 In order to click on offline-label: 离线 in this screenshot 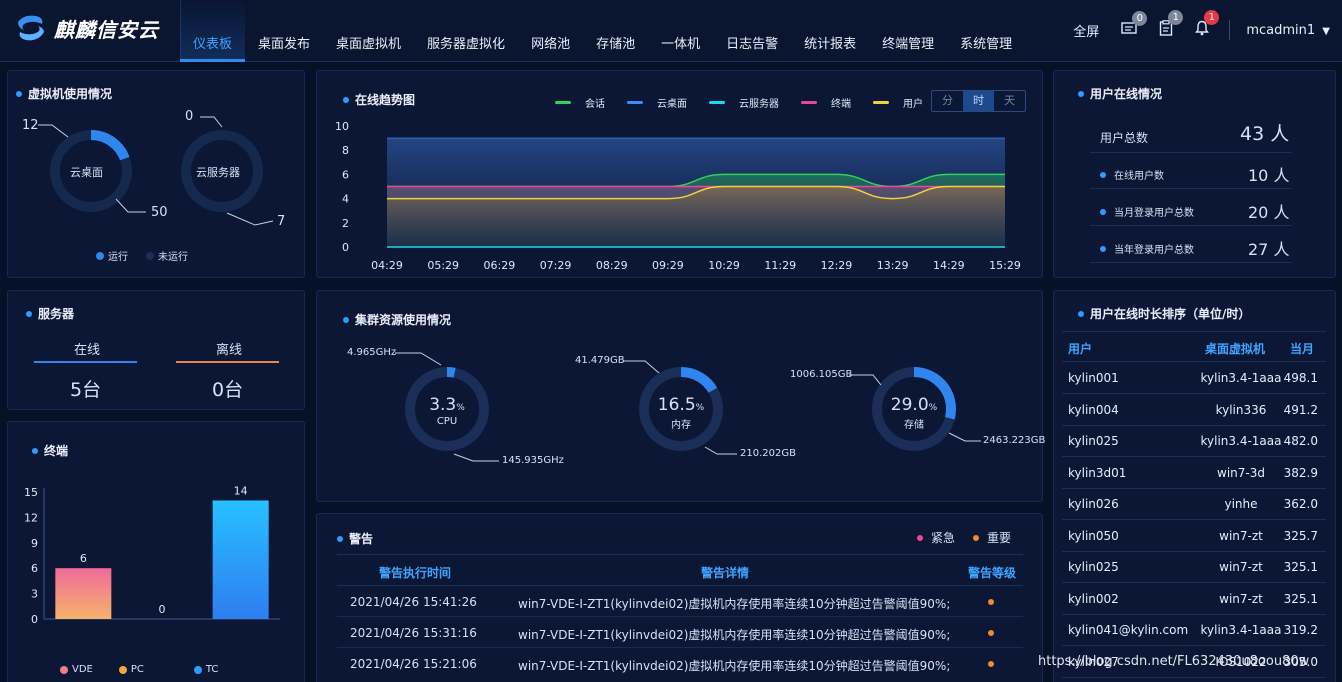, I will do `click(229, 350)`.